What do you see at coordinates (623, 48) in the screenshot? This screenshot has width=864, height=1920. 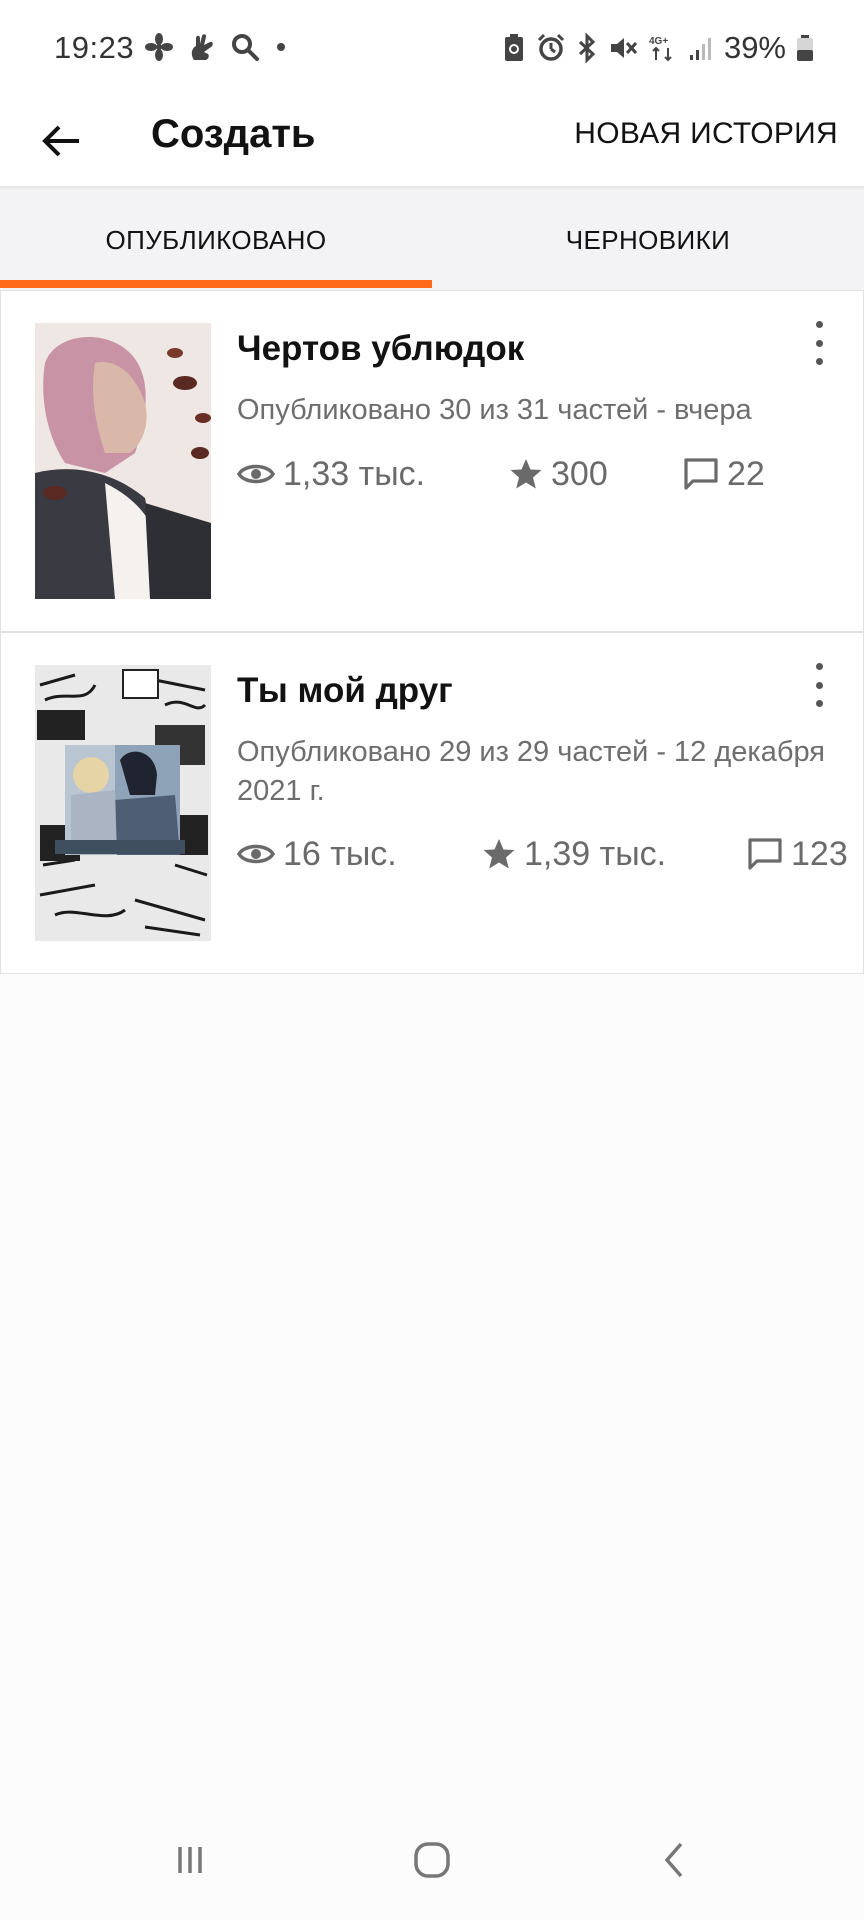 I see `mute-icon` at bounding box center [623, 48].